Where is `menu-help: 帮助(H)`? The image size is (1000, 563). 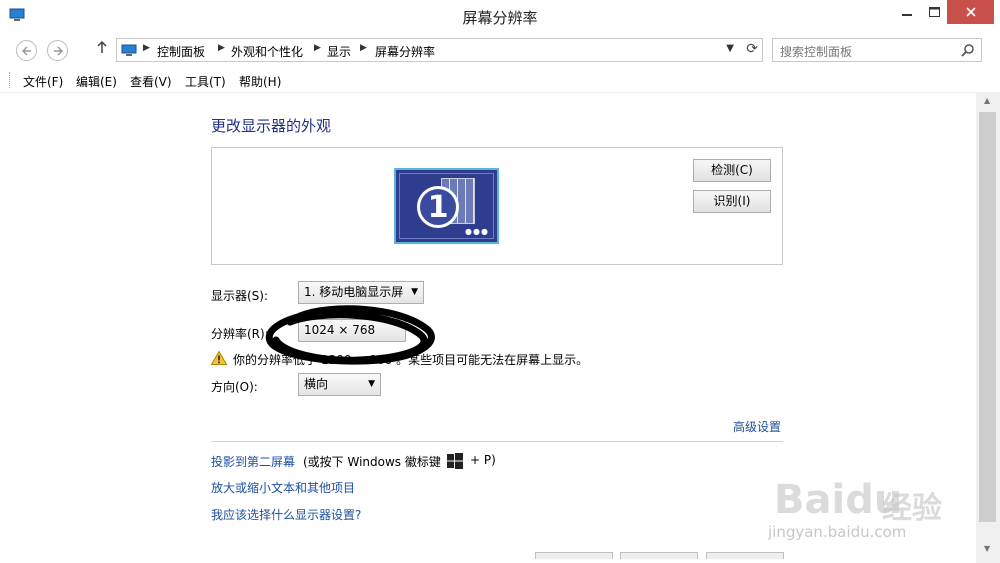 menu-help: 帮助(H) is located at coordinates (260, 81).